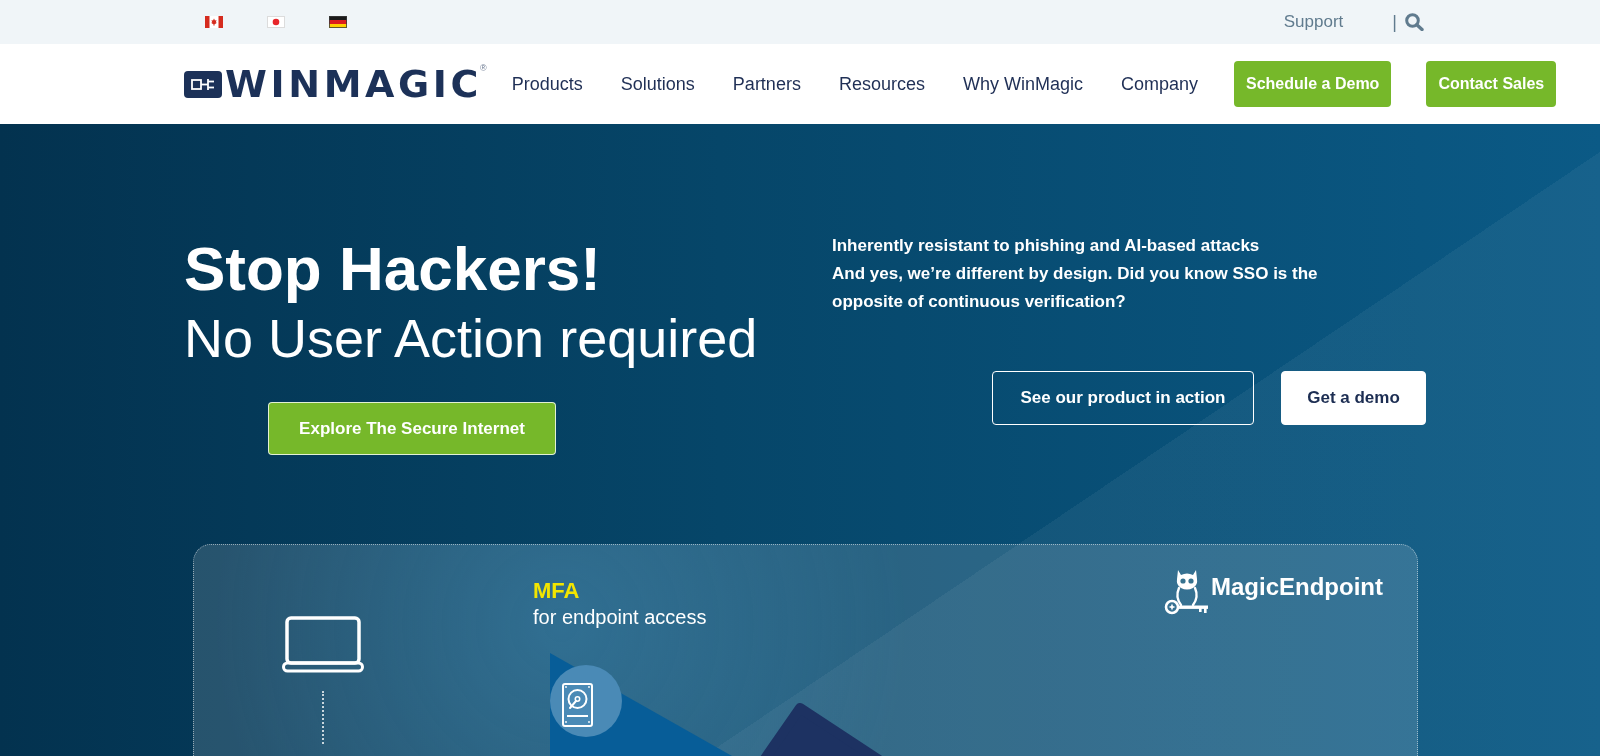 This screenshot has width=1600, height=756. I want to click on brand-wordmark: MagicEndpoint, so click(1297, 587).